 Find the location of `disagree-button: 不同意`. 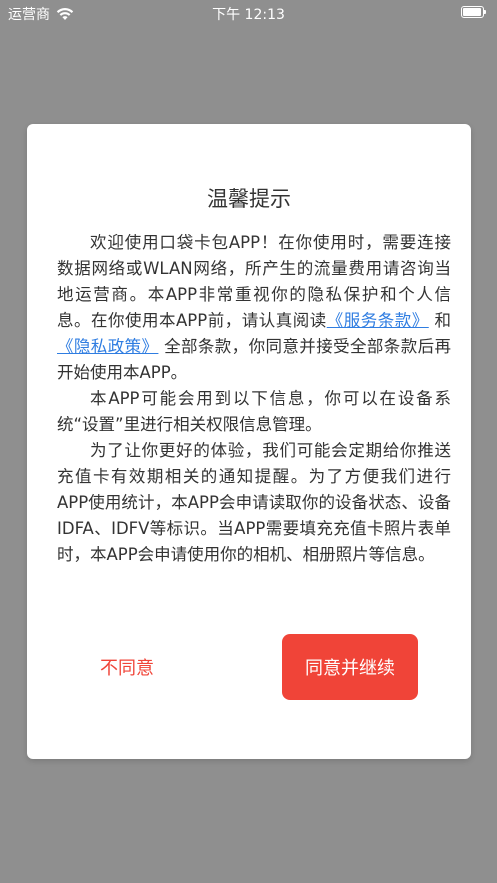

disagree-button: 不同意 is located at coordinates (127, 667).